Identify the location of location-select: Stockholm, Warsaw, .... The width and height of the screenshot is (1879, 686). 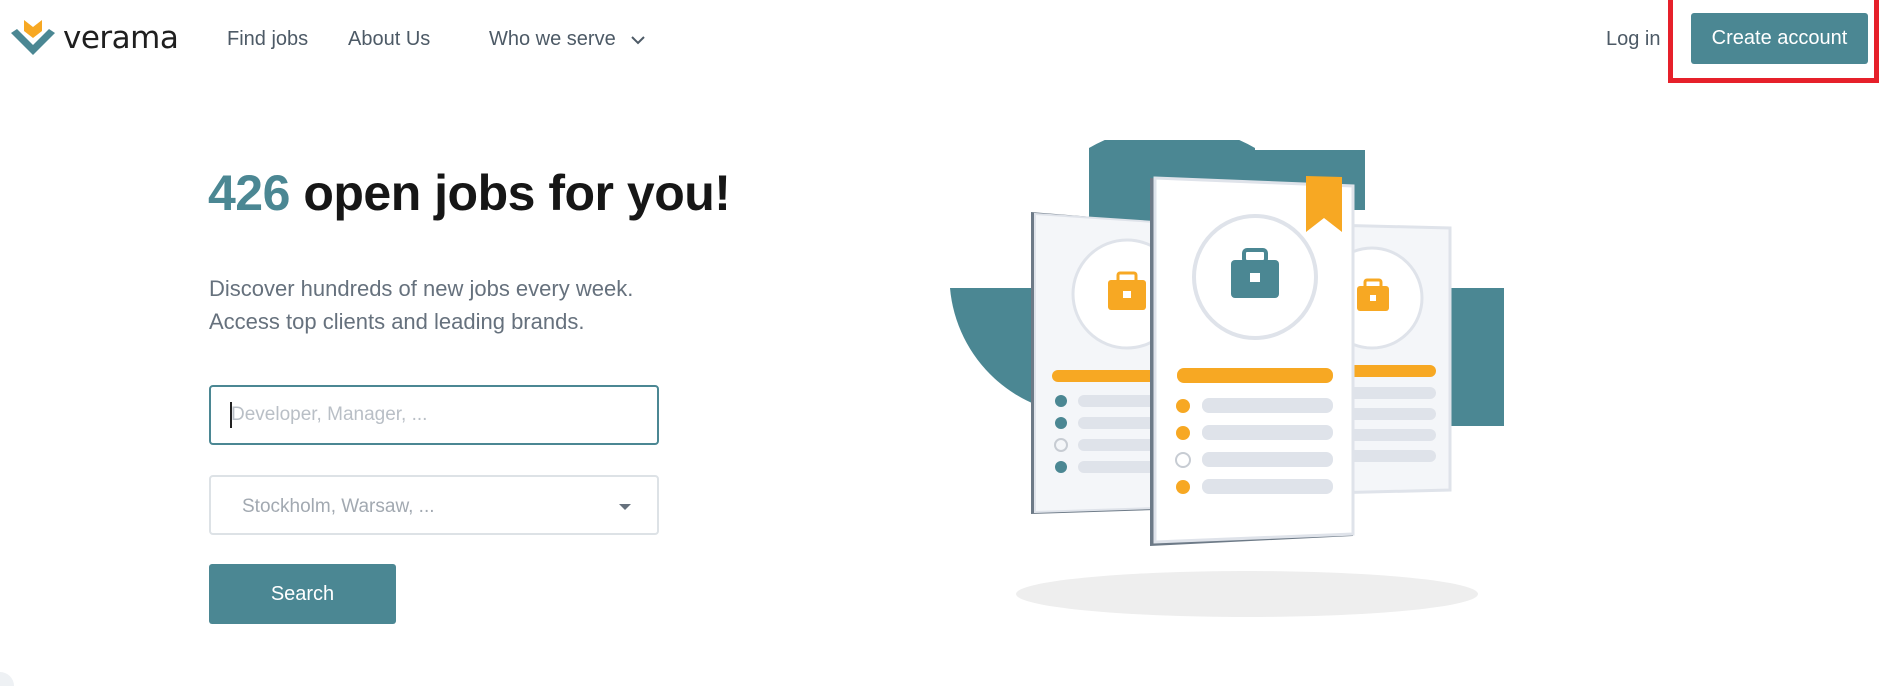
(434, 505).